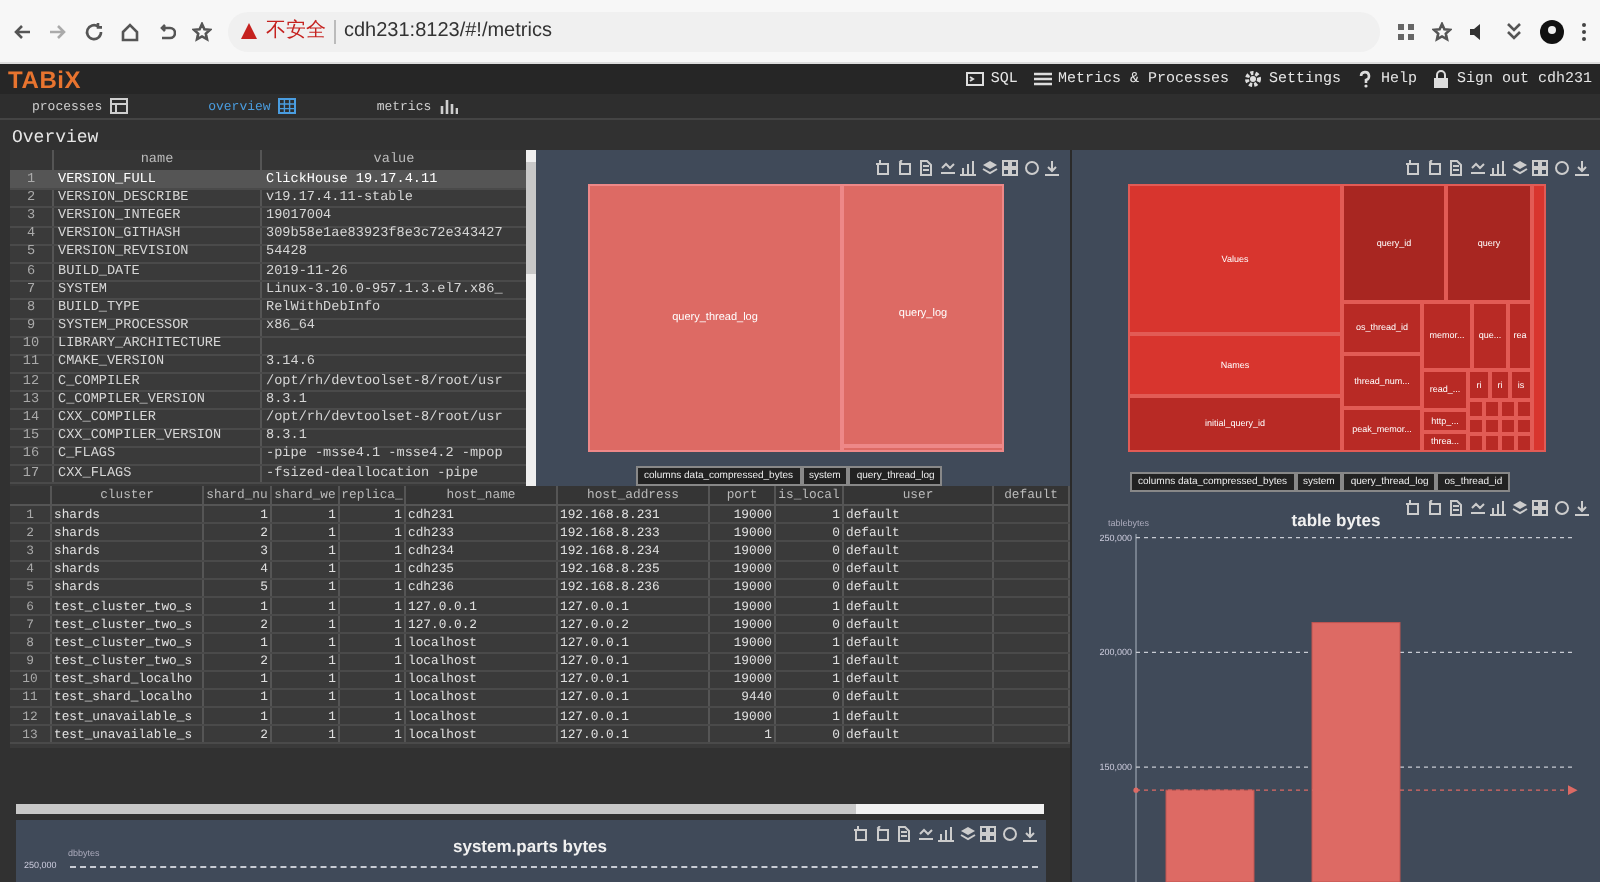 This screenshot has width=1600, height=882. Describe the element at coordinates (1441, 79) in the screenshot. I see `lock-icon` at that location.